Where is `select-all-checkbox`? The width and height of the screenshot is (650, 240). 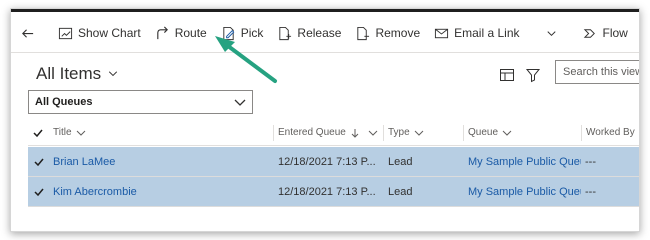 select-all-checkbox is located at coordinates (38, 132).